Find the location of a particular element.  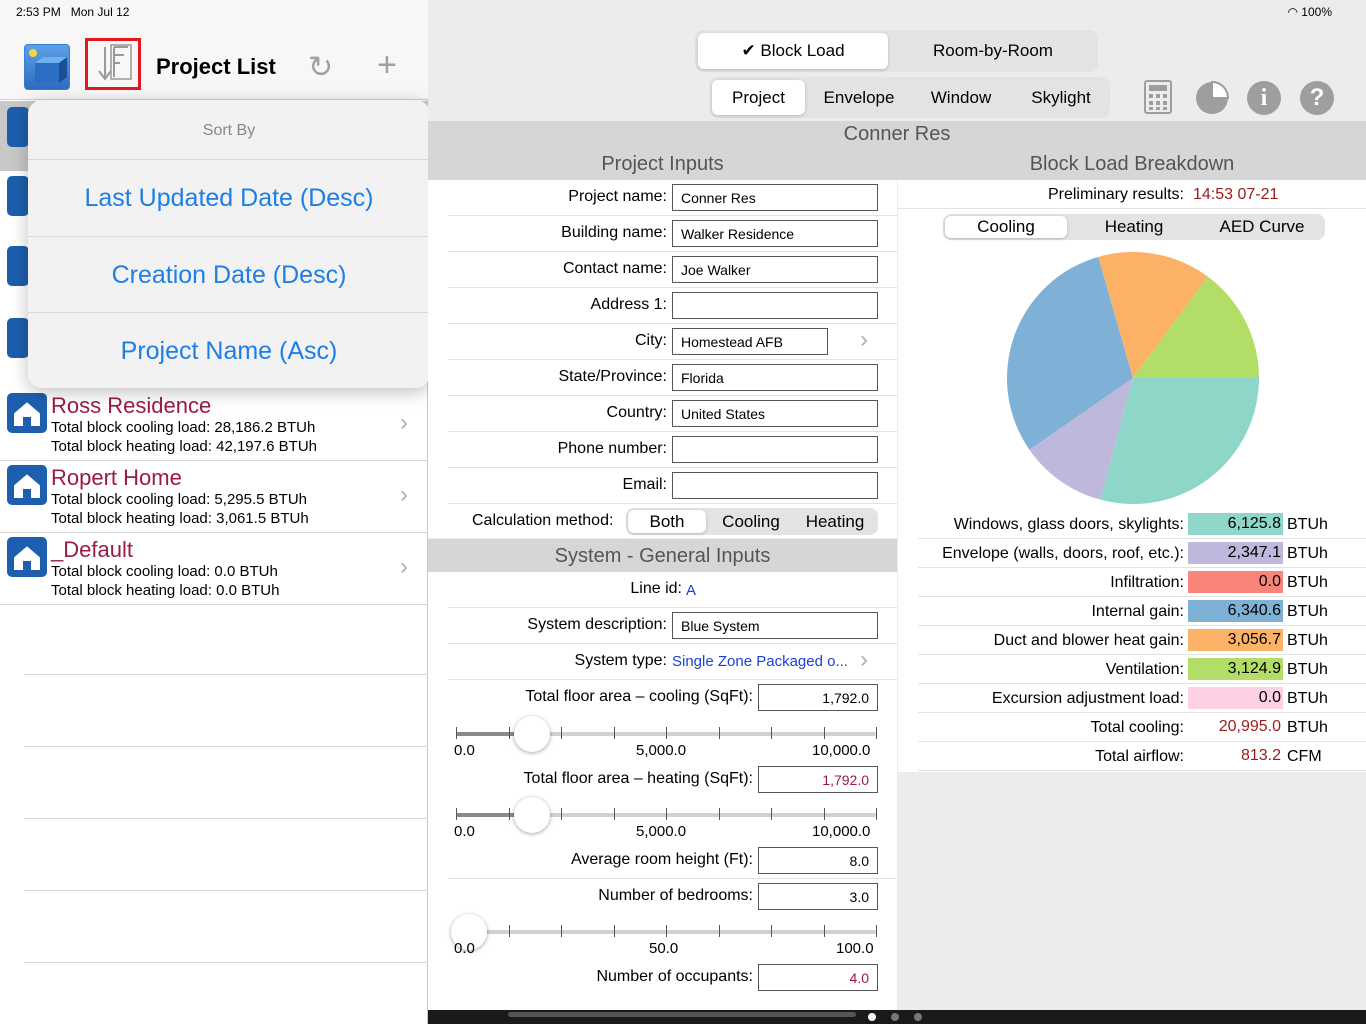

calc-method-cooling: Cooling is located at coordinates (751, 521).